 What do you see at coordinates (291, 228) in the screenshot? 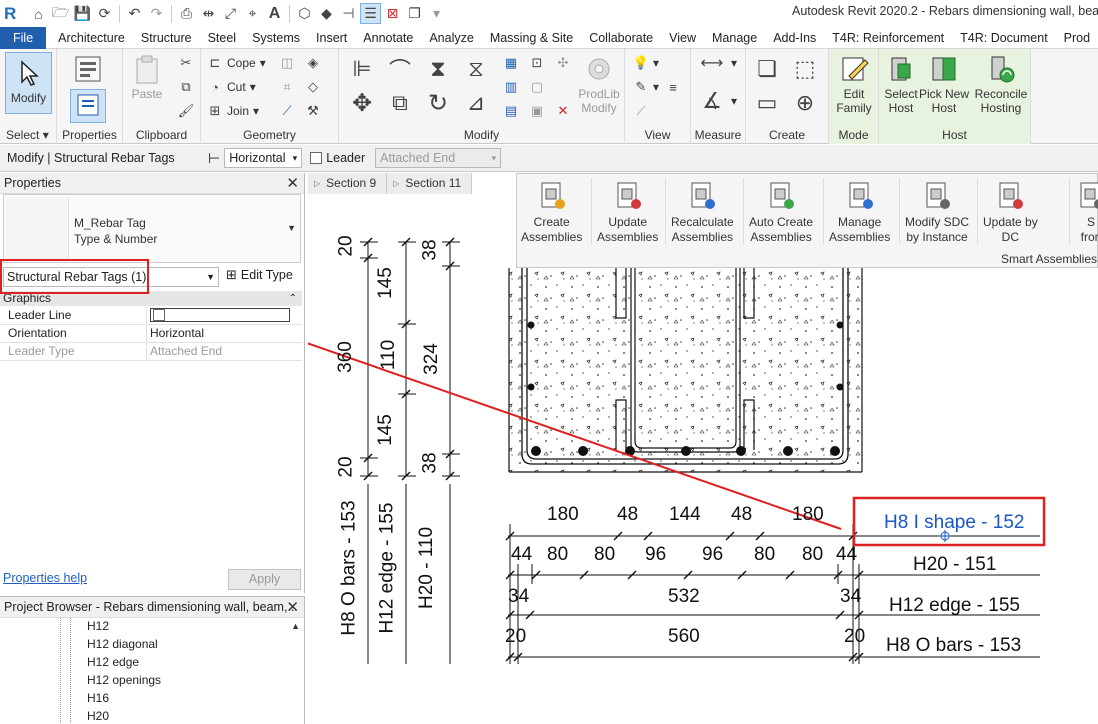
I see `chevron-down-icon: ▼` at bounding box center [291, 228].